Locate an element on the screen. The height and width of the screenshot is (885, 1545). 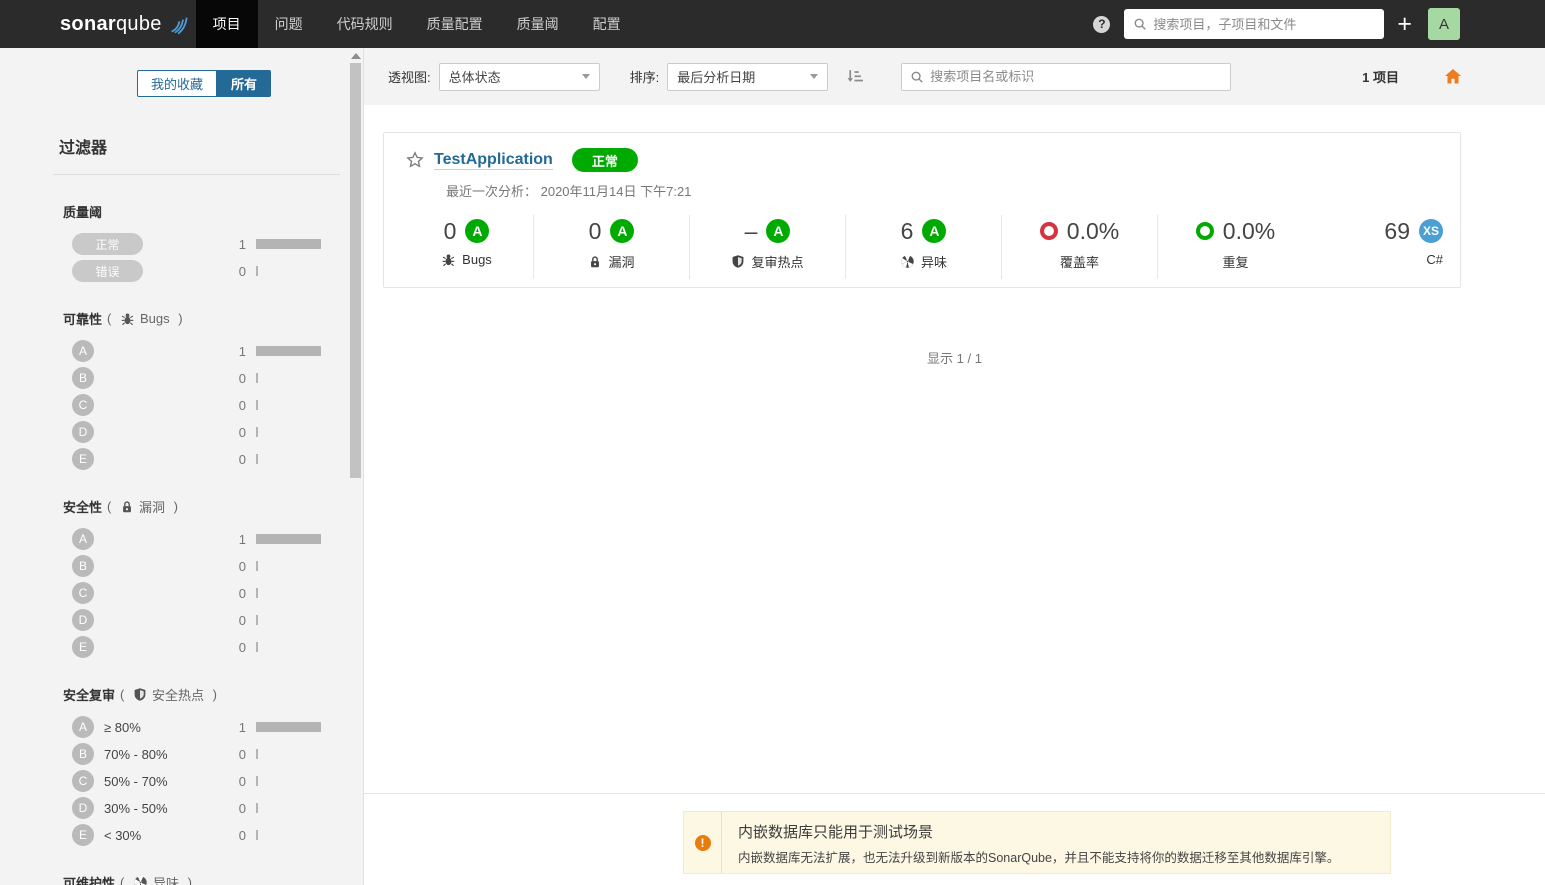
scroll-up-icon is located at coordinates (355, 56).